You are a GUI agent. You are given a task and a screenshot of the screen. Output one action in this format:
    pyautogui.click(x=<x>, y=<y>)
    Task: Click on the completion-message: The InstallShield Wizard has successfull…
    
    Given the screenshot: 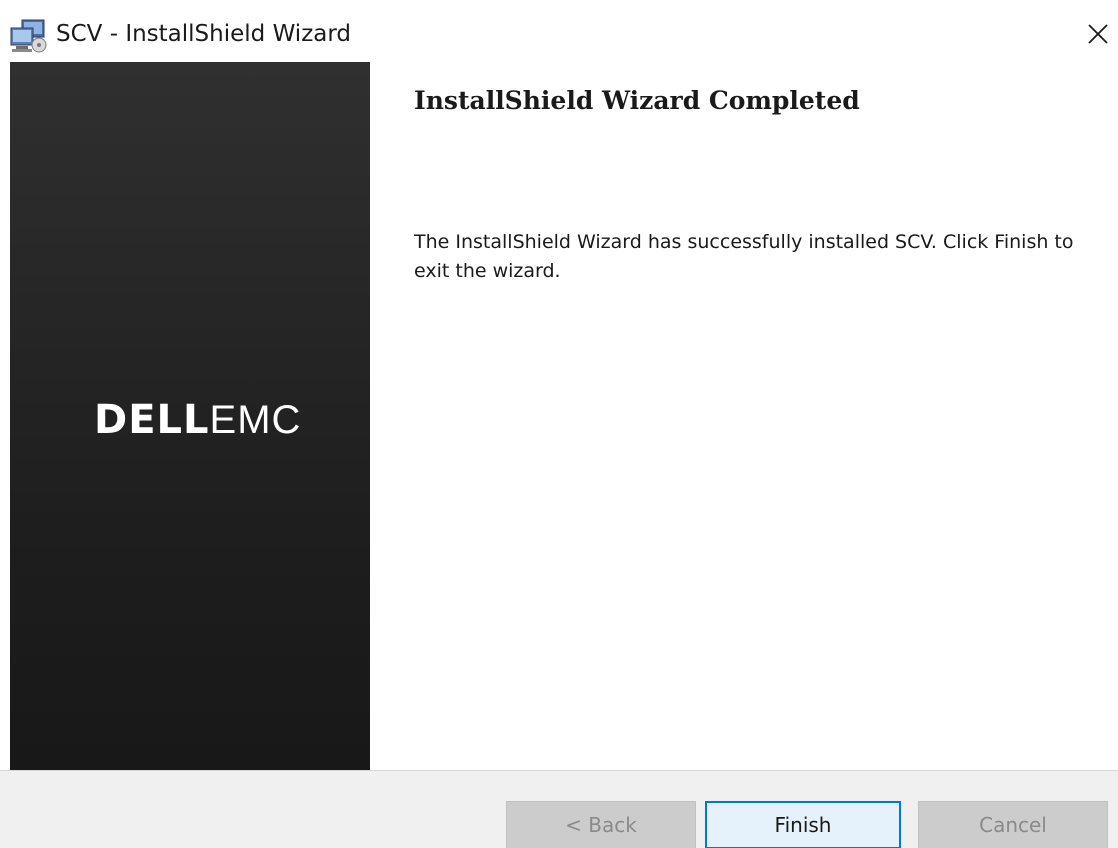 What is the action you would take?
    pyautogui.click(x=744, y=256)
    